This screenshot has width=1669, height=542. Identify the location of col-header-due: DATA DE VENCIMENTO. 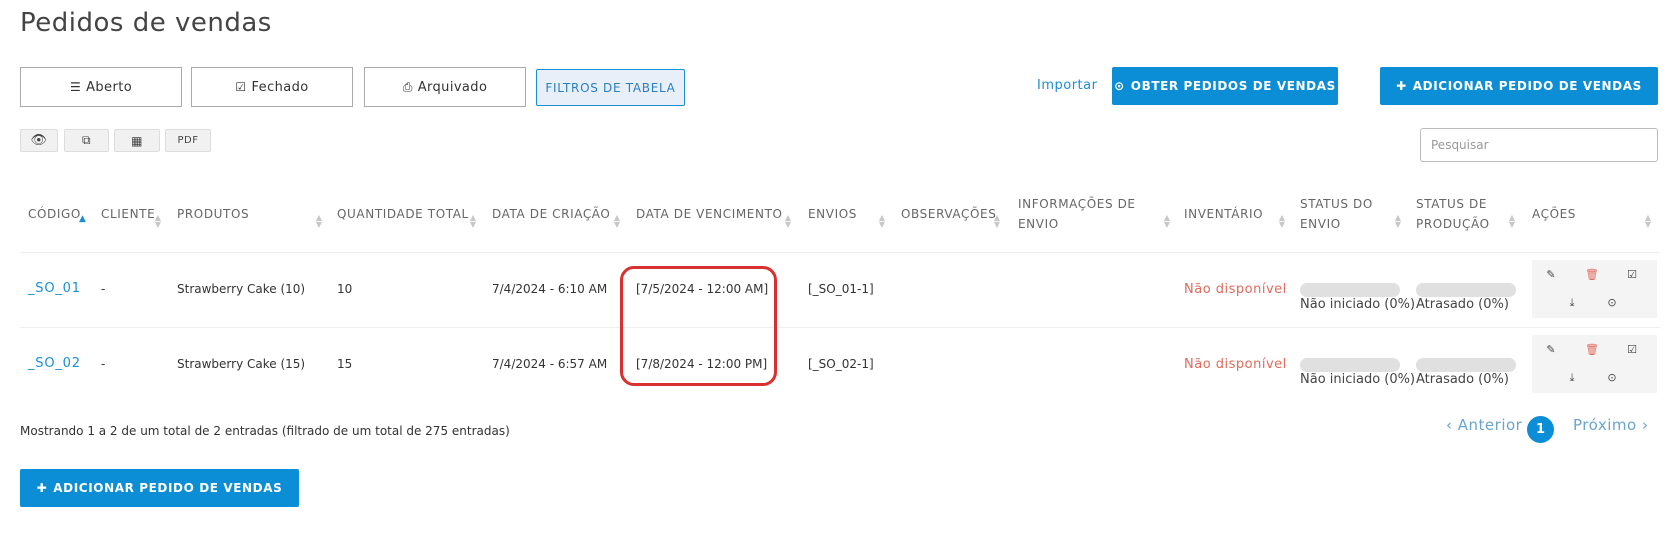
(709, 214).